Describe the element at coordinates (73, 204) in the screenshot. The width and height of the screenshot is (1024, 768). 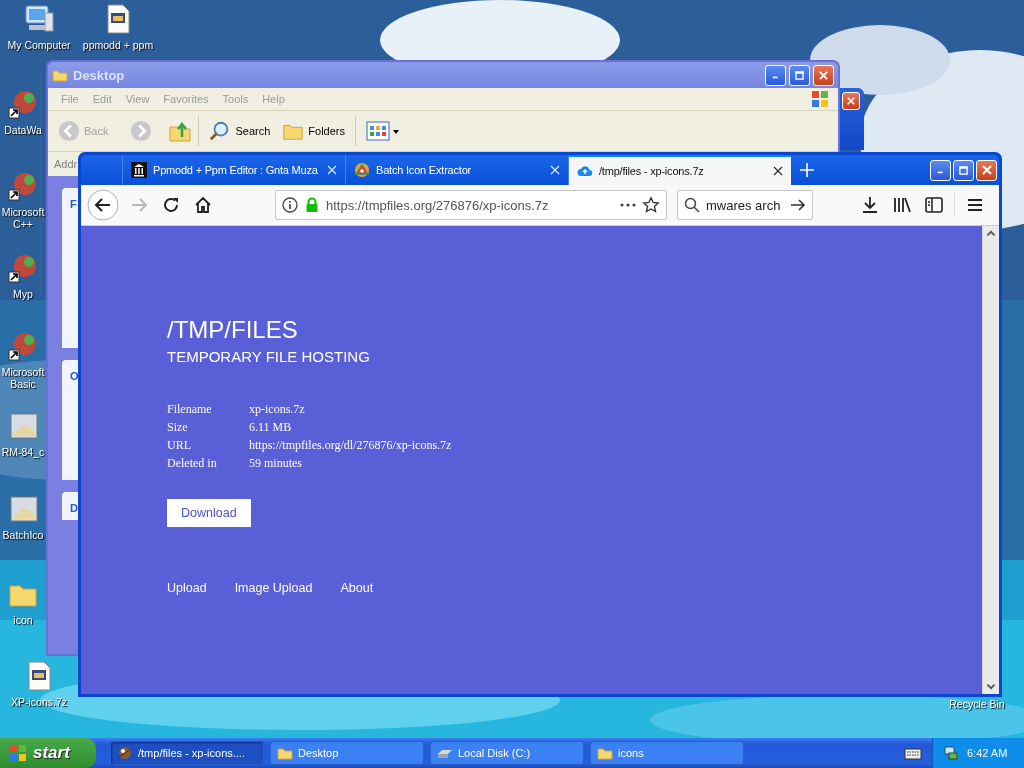
I see `panel-title: F` at that location.